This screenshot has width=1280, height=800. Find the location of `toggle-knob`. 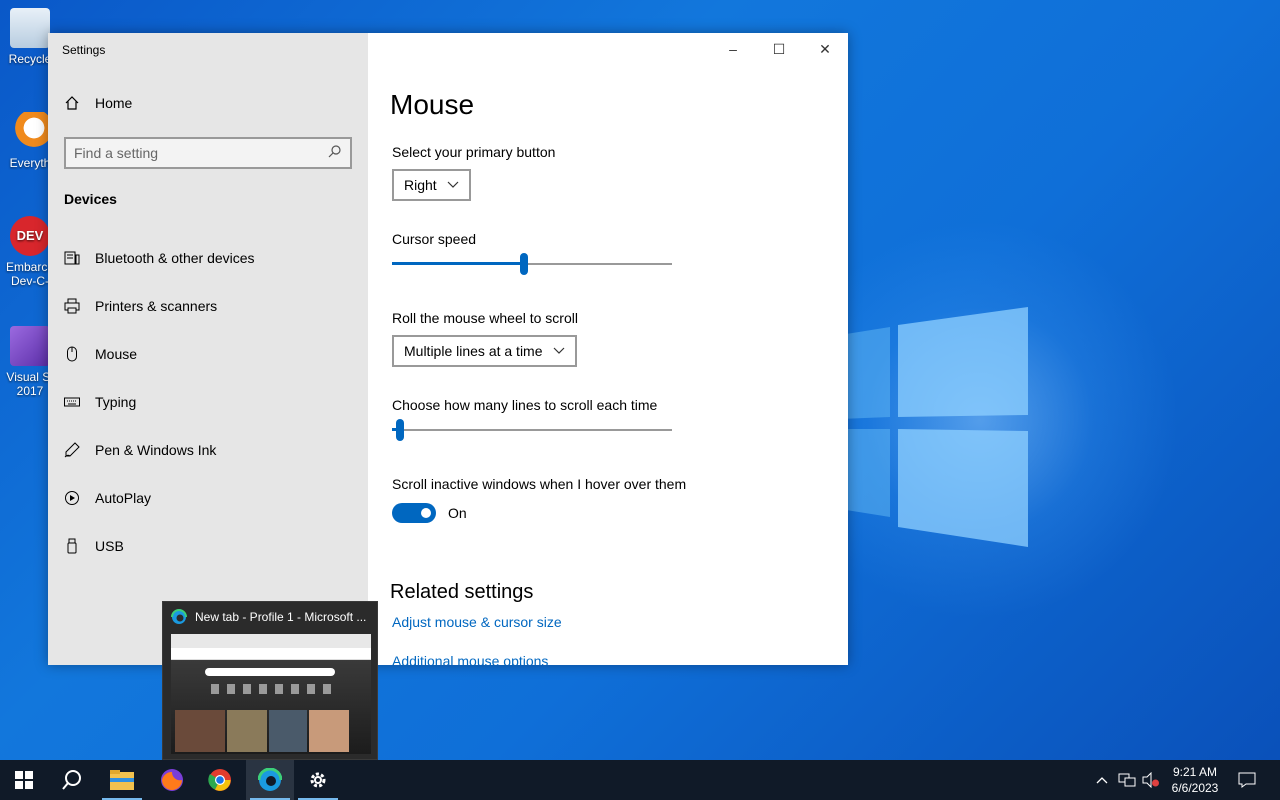

toggle-knob is located at coordinates (426, 513).